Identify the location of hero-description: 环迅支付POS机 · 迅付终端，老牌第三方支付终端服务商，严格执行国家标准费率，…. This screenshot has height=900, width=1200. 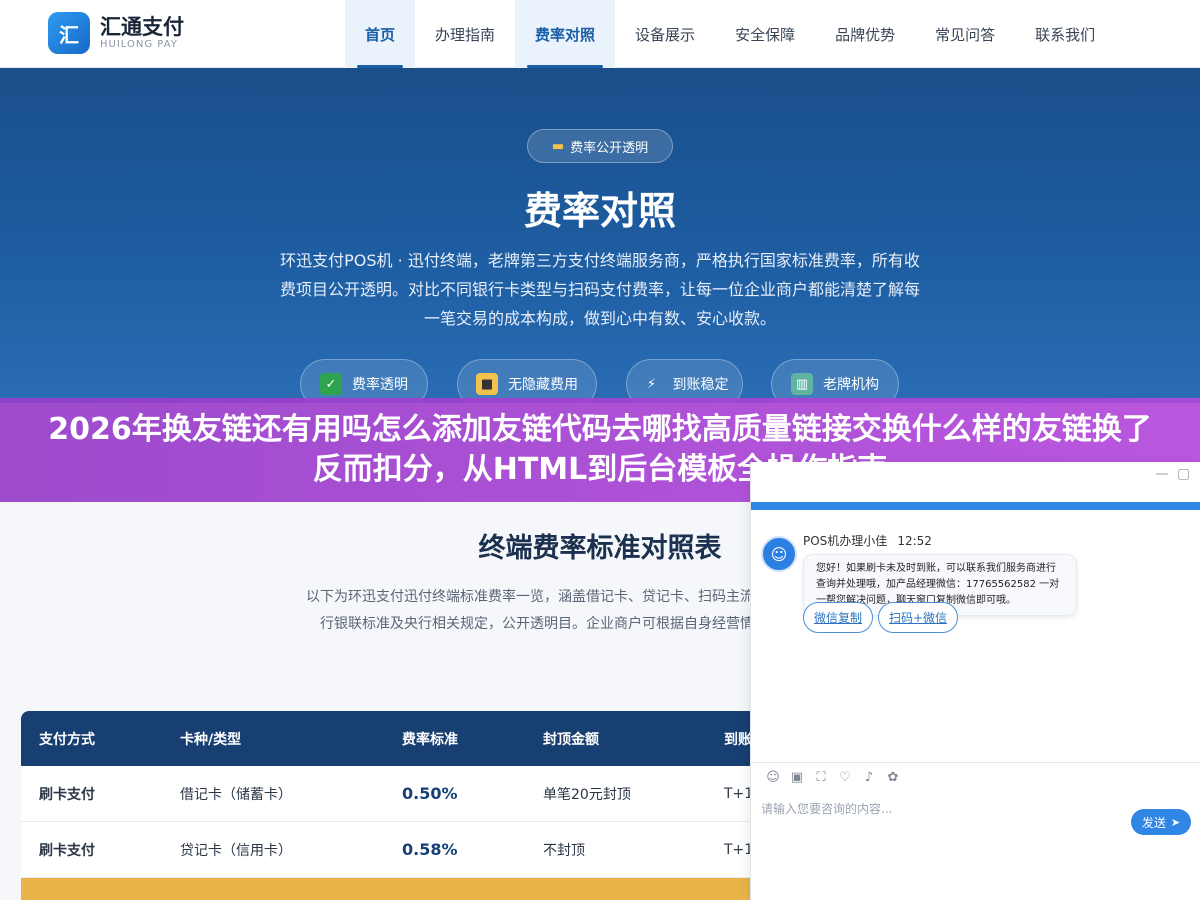
(599, 289).